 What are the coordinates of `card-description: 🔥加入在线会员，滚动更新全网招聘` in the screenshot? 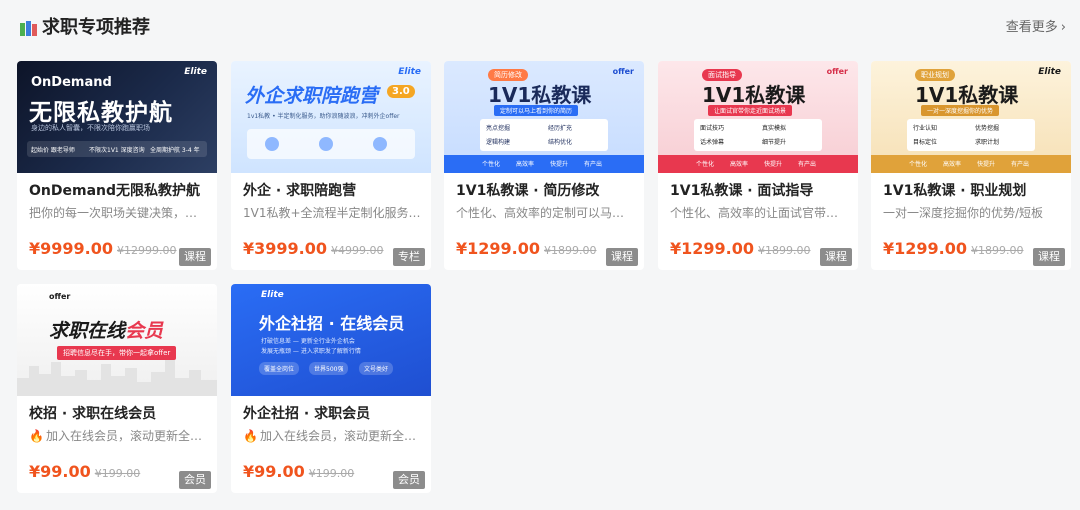 It's located at (332, 436).